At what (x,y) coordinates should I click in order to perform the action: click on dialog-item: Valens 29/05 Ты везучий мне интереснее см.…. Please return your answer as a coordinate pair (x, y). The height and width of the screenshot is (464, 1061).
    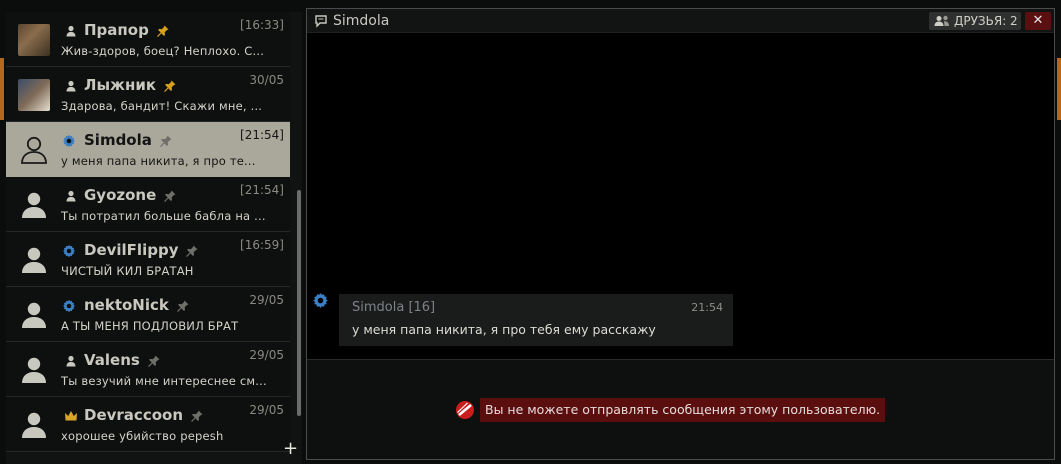
    Looking at the image, I should click on (148, 369).